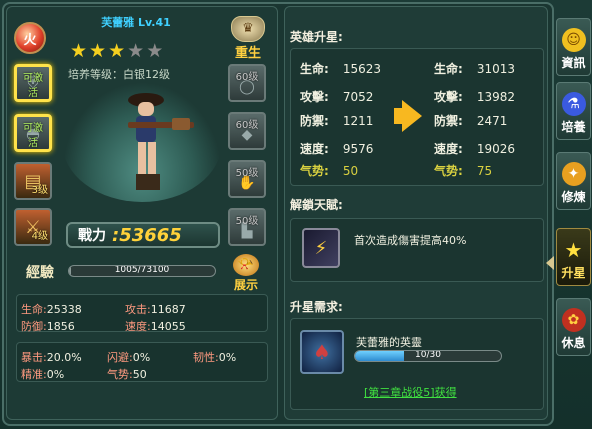 The image size is (592, 429). Describe the element at coordinates (471, 121) in the screenshot. I see `after-defense: 防禦: 2471` at that location.